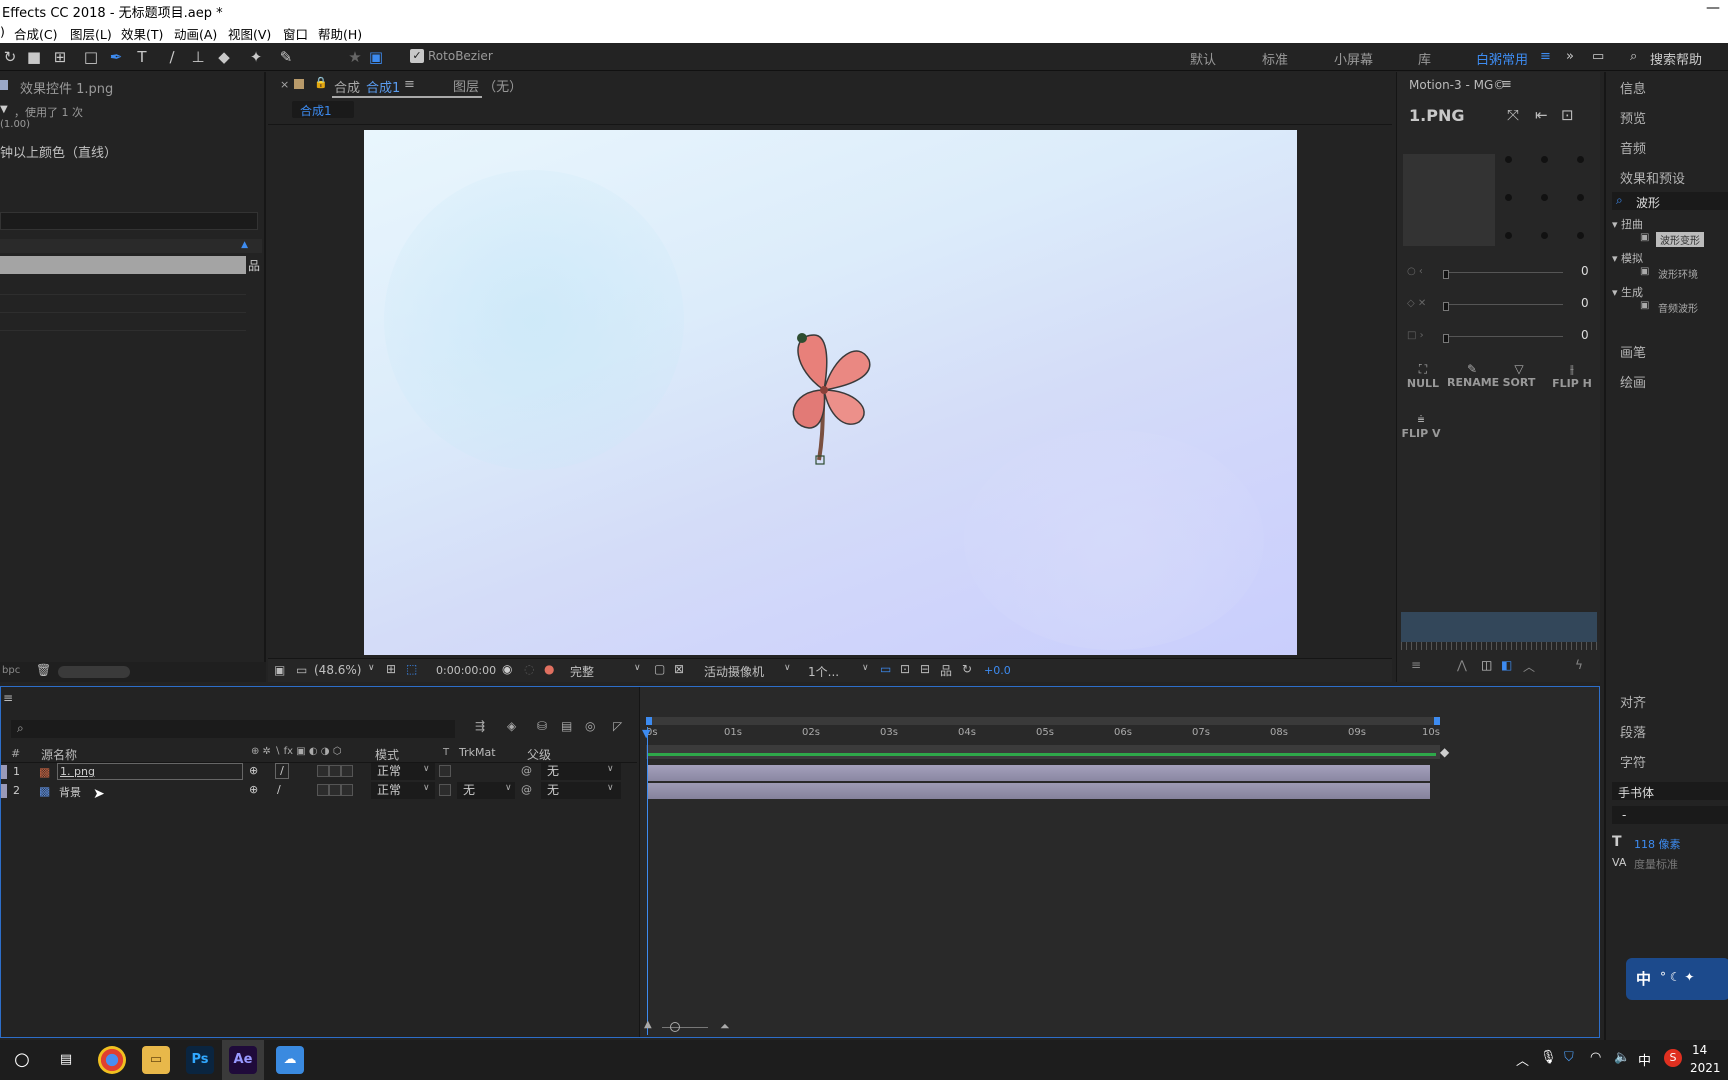 This screenshot has width=1728, height=1080. What do you see at coordinates (284, 84) in the screenshot?
I see `close-tab-icon: ×` at bounding box center [284, 84].